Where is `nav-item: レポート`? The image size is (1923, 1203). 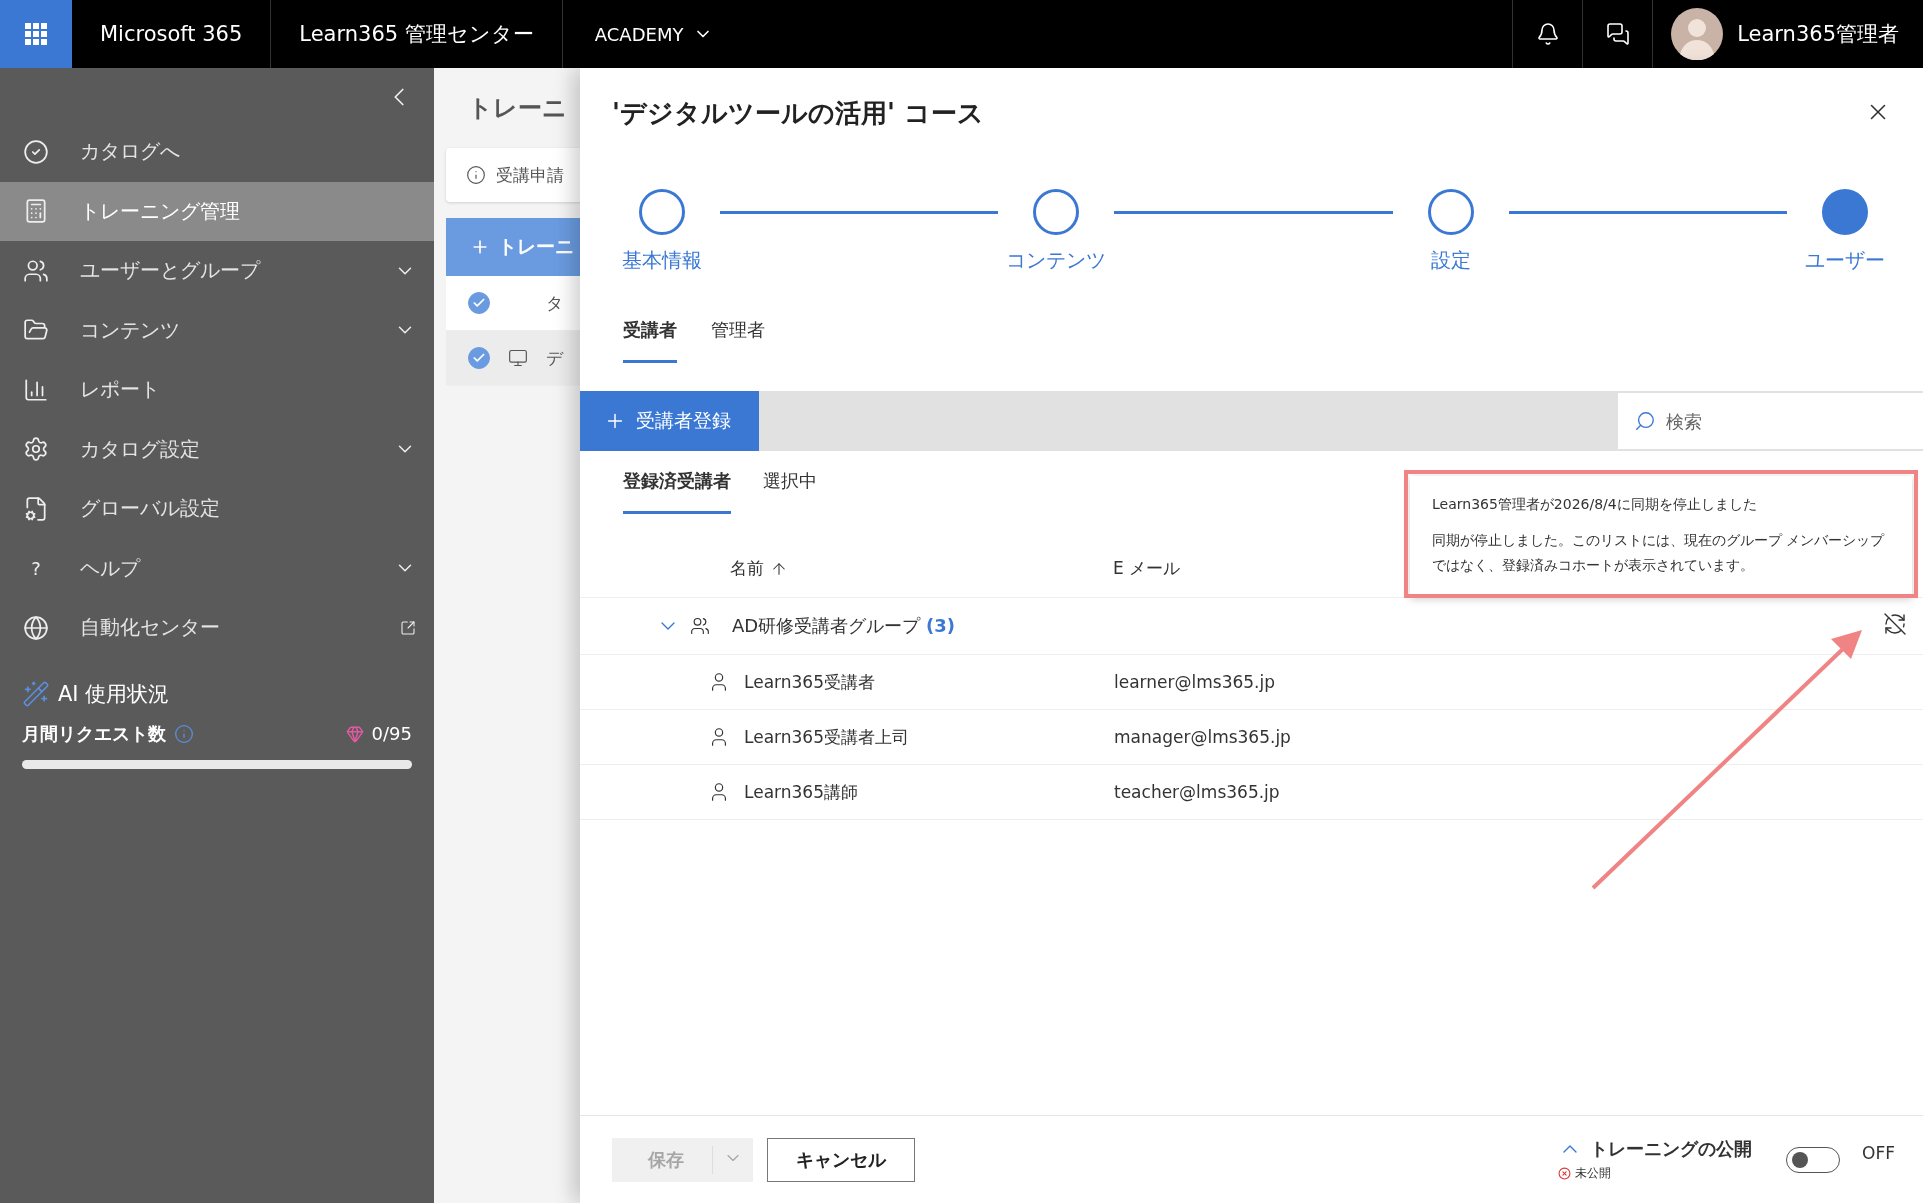
nav-item: レポート is located at coordinates (217, 390).